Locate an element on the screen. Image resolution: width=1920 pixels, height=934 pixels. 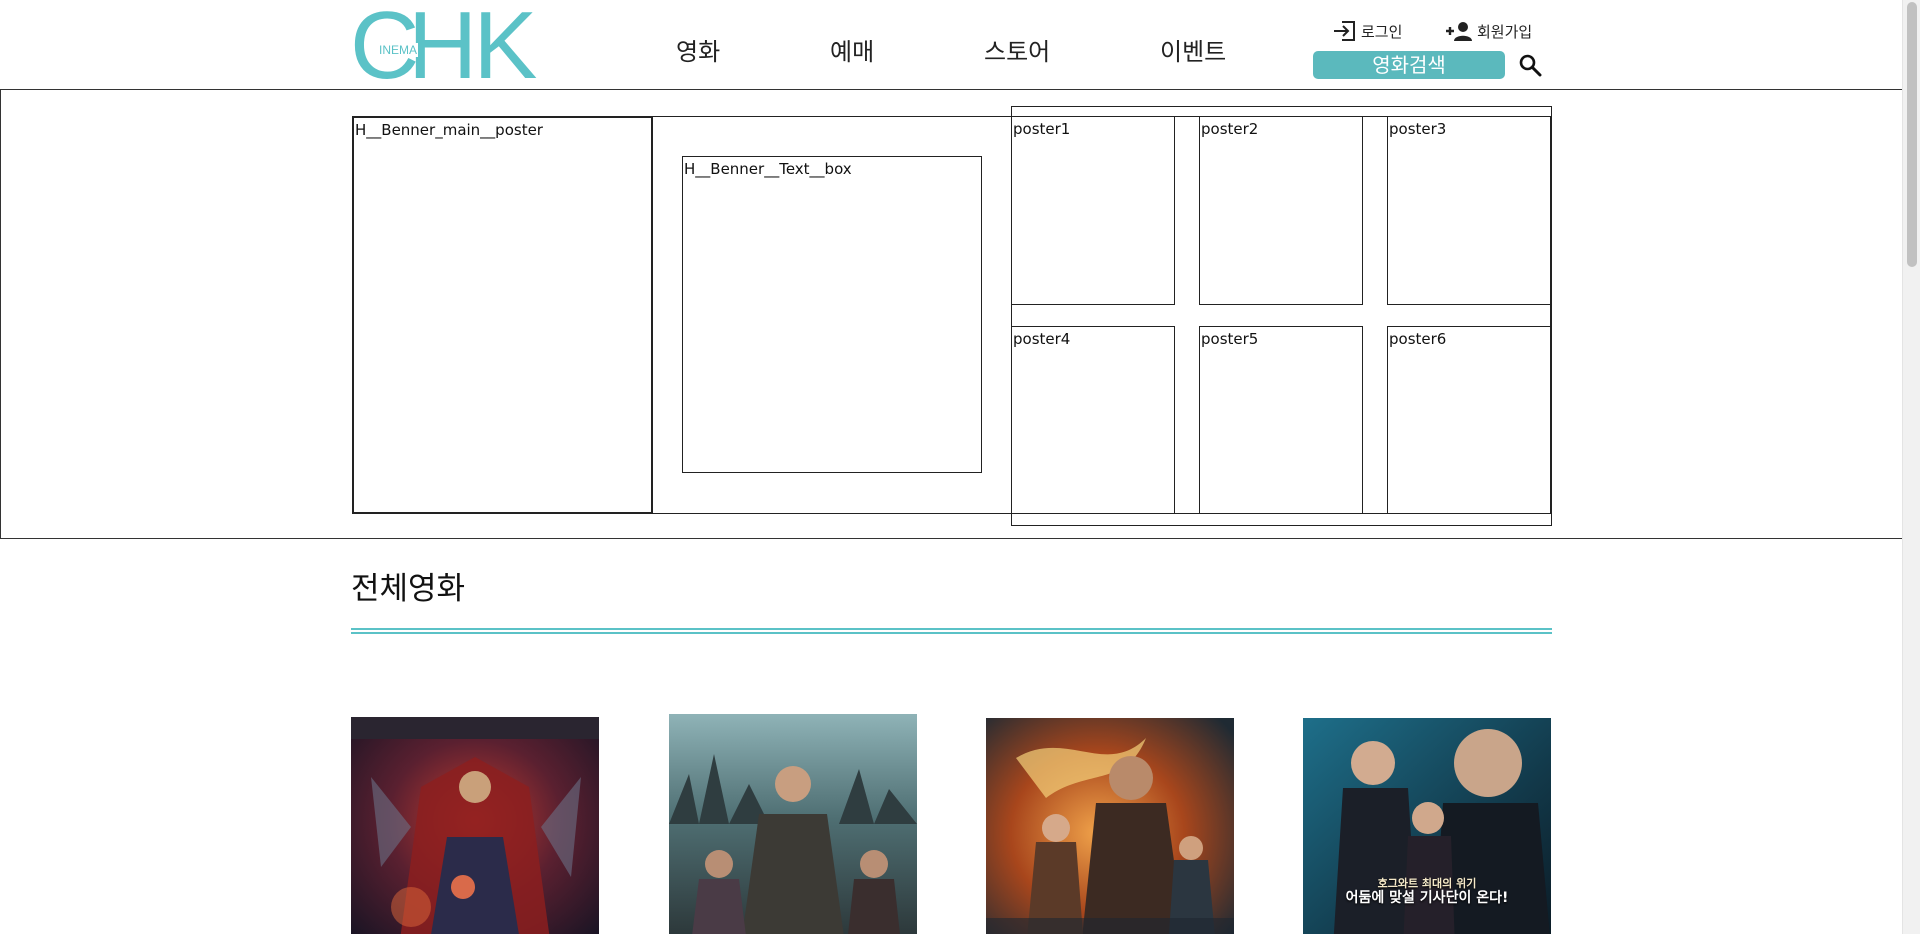
poster-label: poster3 is located at coordinates (1418, 129).